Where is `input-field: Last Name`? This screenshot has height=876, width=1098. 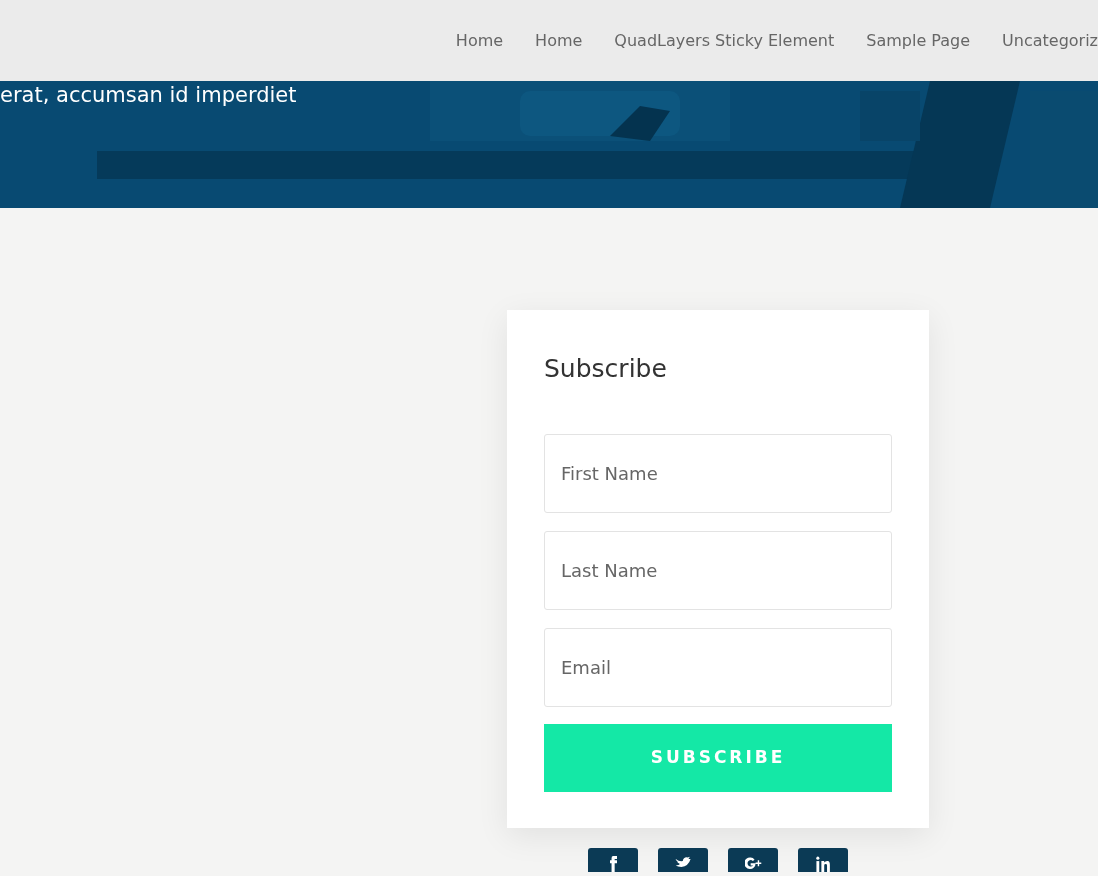
input-field: Last Name is located at coordinates (718, 570).